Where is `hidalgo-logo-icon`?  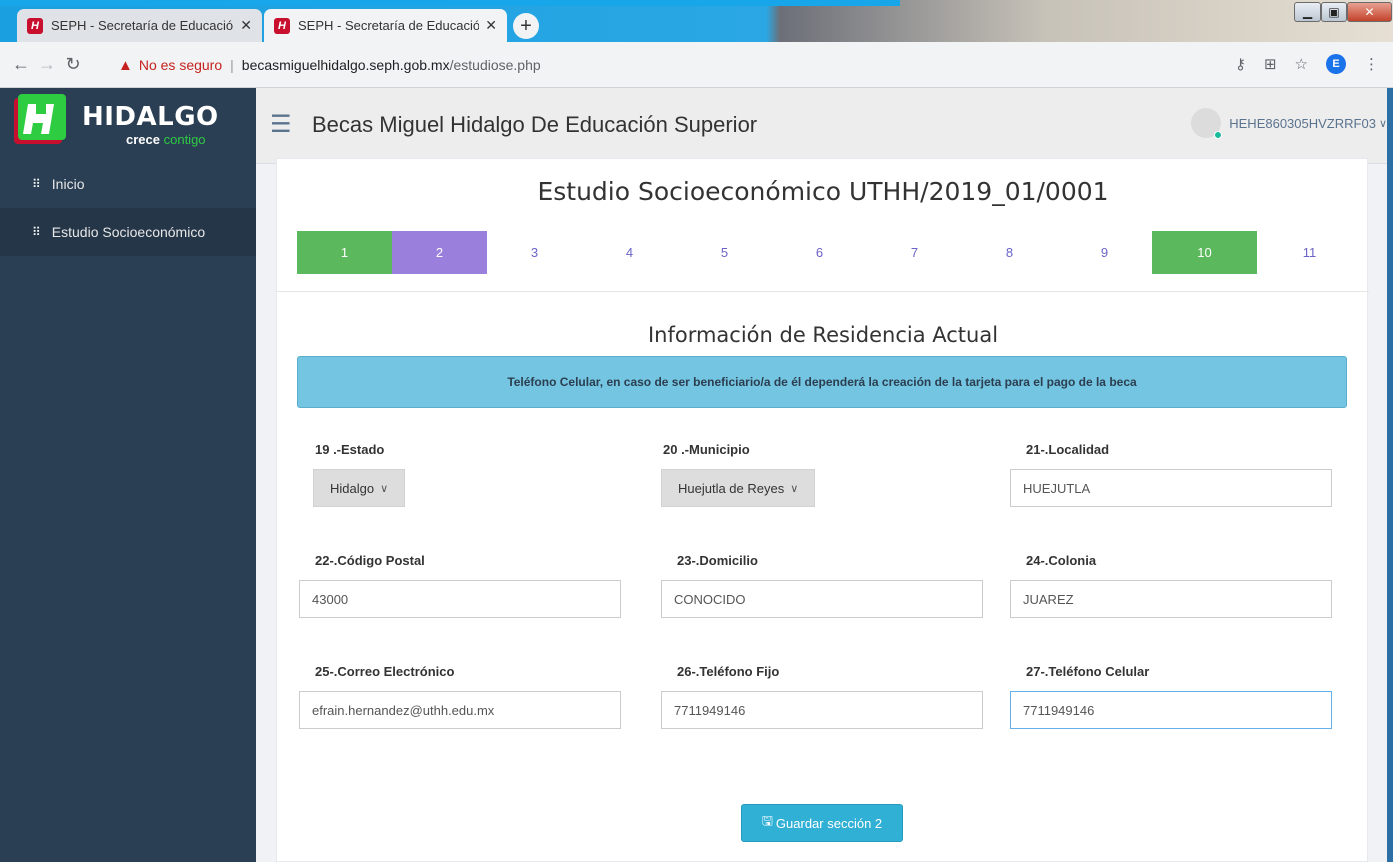
hidalgo-logo-icon is located at coordinates (40, 119).